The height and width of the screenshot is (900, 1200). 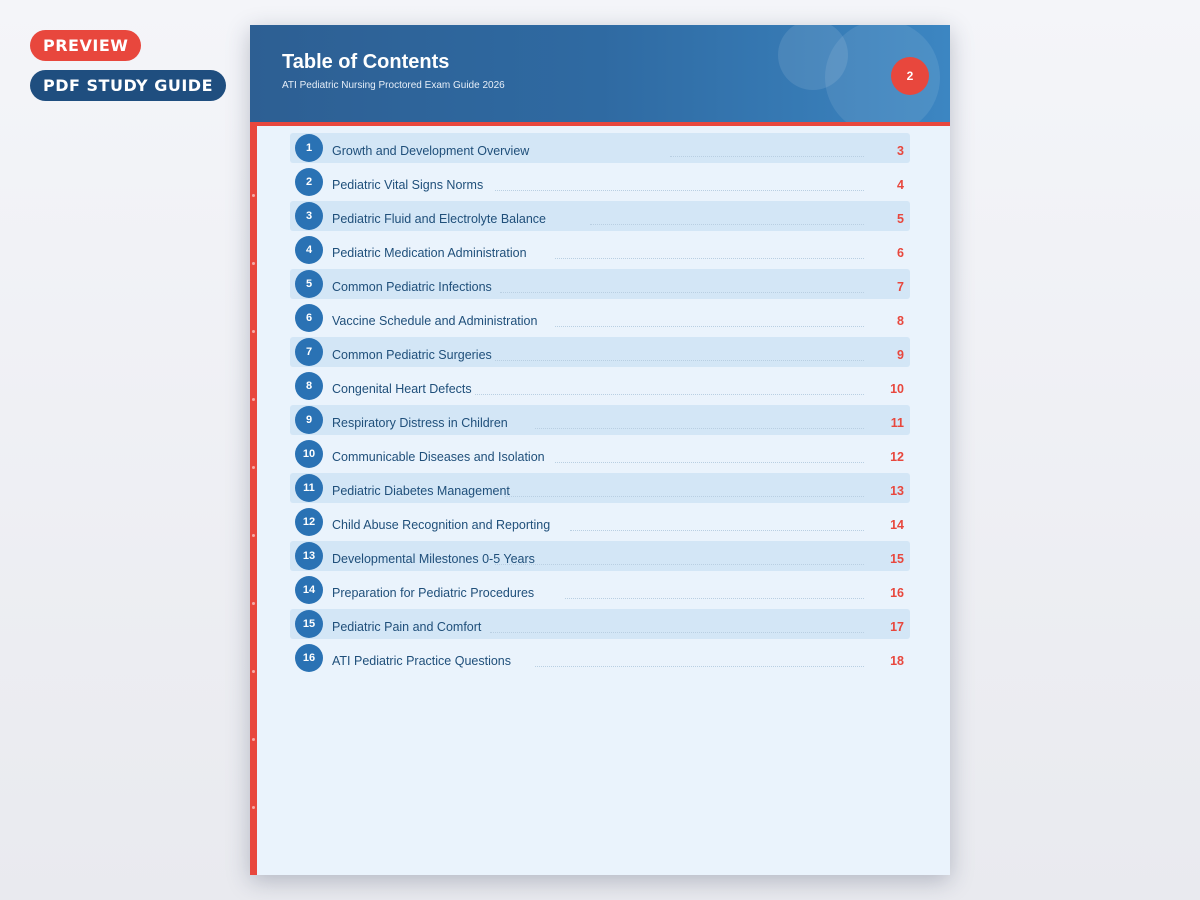 What do you see at coordinates (309, 658) in the screenshot?
I see `toc-entry-number: 16` at bounding box center [309, 658].